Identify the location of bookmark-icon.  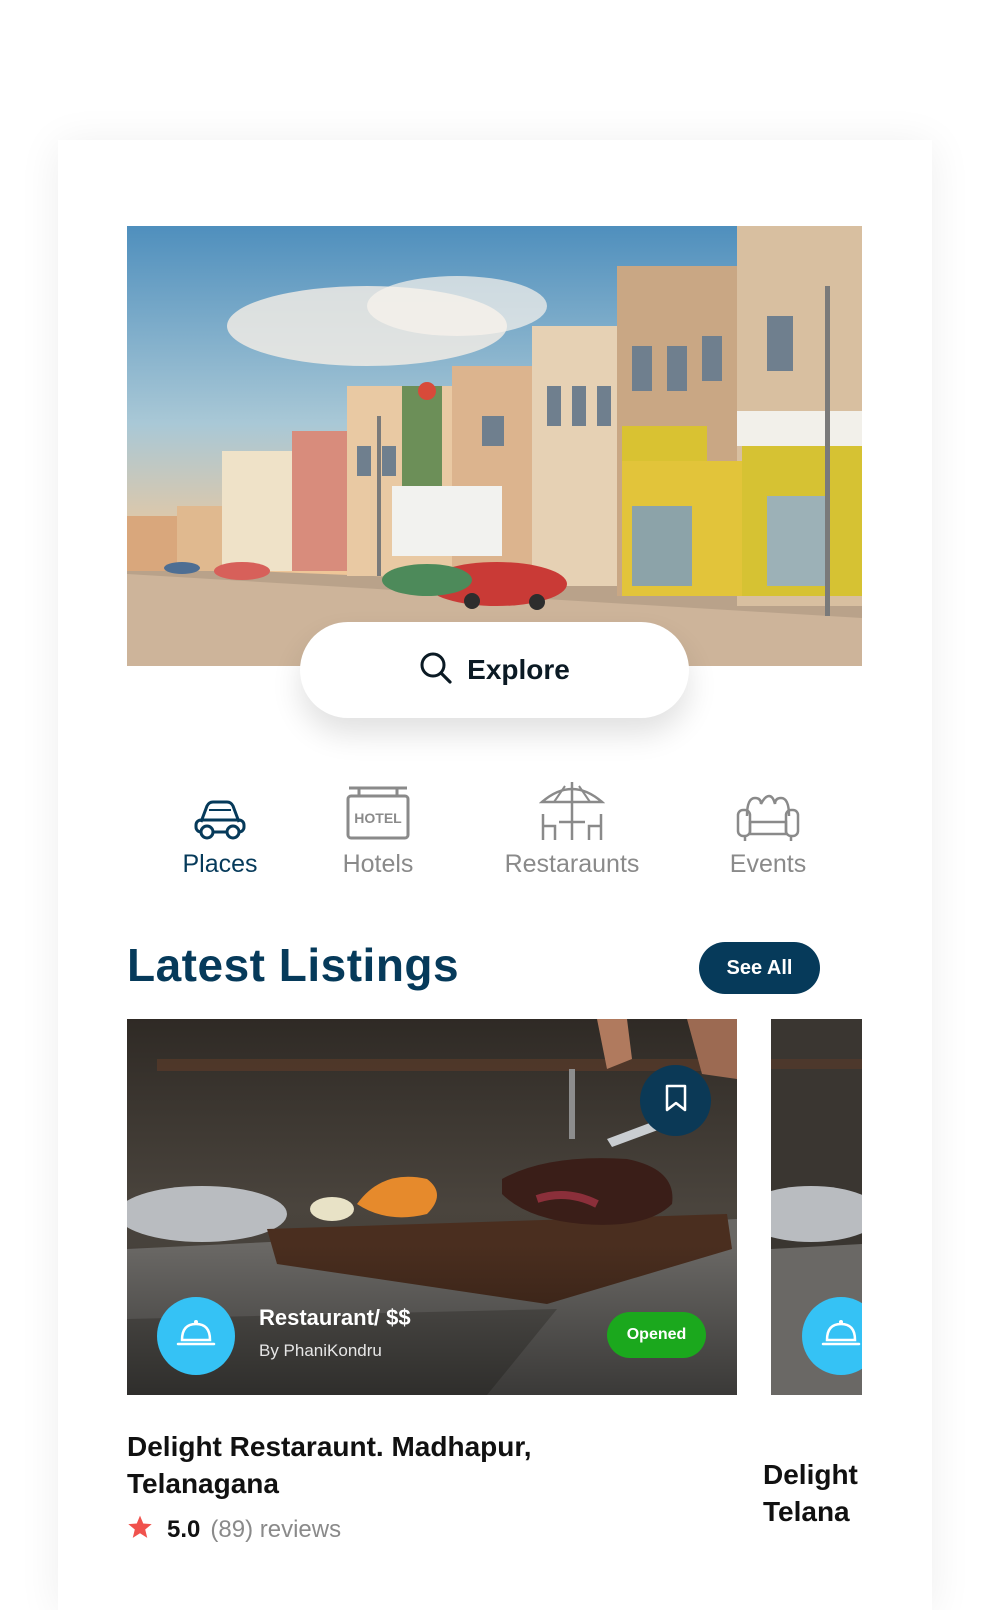
(676, 1100).